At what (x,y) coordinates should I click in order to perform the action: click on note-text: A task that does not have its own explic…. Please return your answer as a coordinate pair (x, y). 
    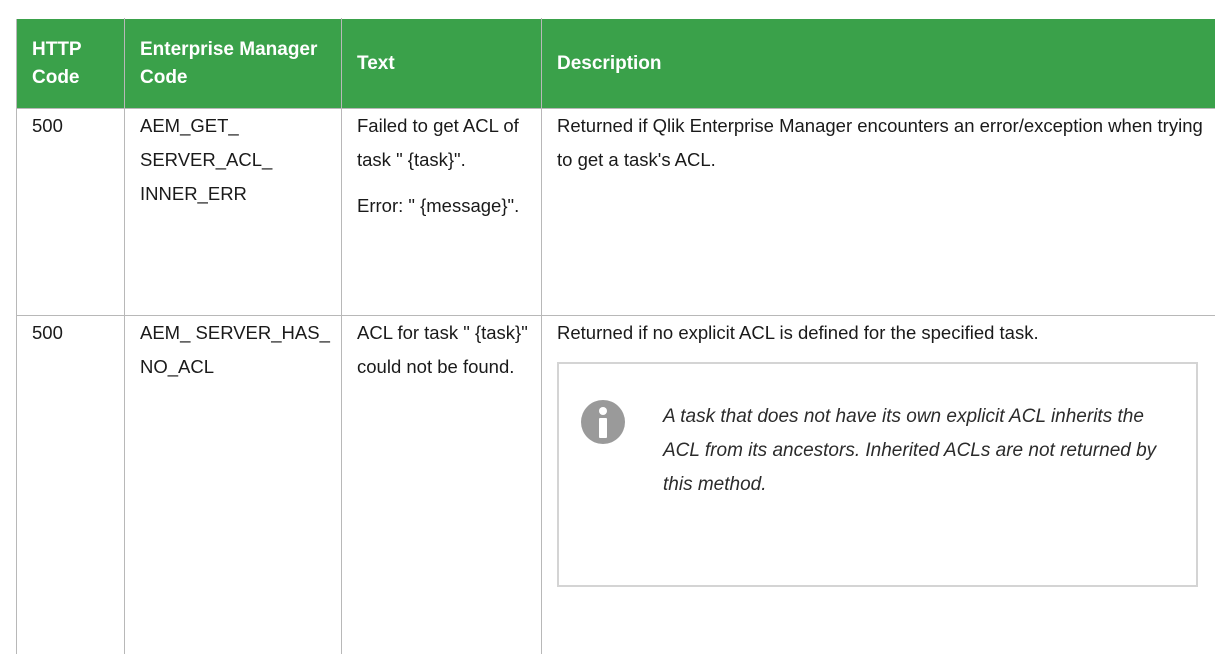
    Looking at the image, I should click on (910, 450).